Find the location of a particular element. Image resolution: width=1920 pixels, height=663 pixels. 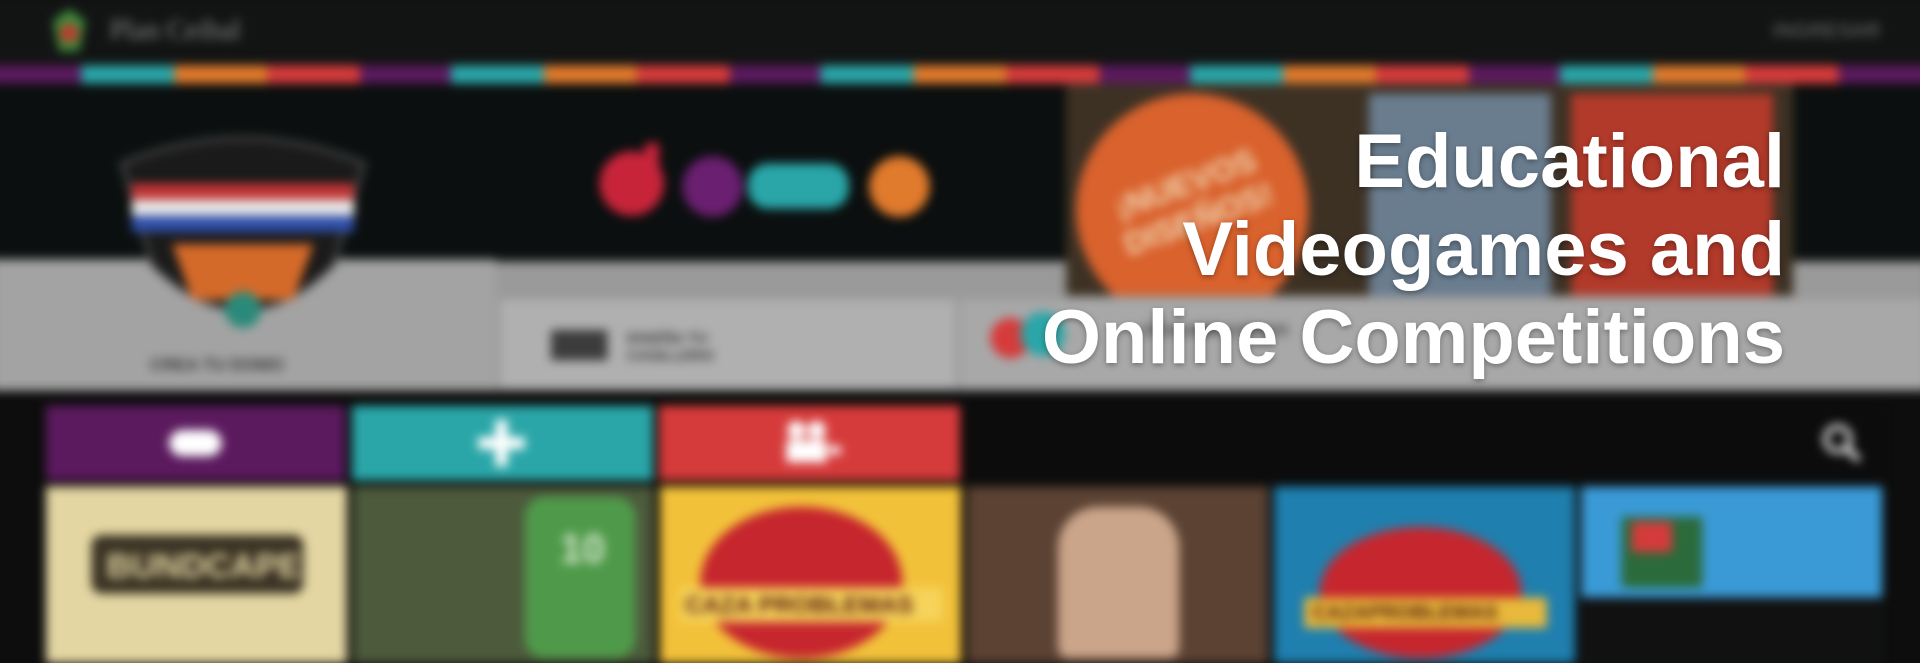

search-bar is located at coordinates (1424, 443).